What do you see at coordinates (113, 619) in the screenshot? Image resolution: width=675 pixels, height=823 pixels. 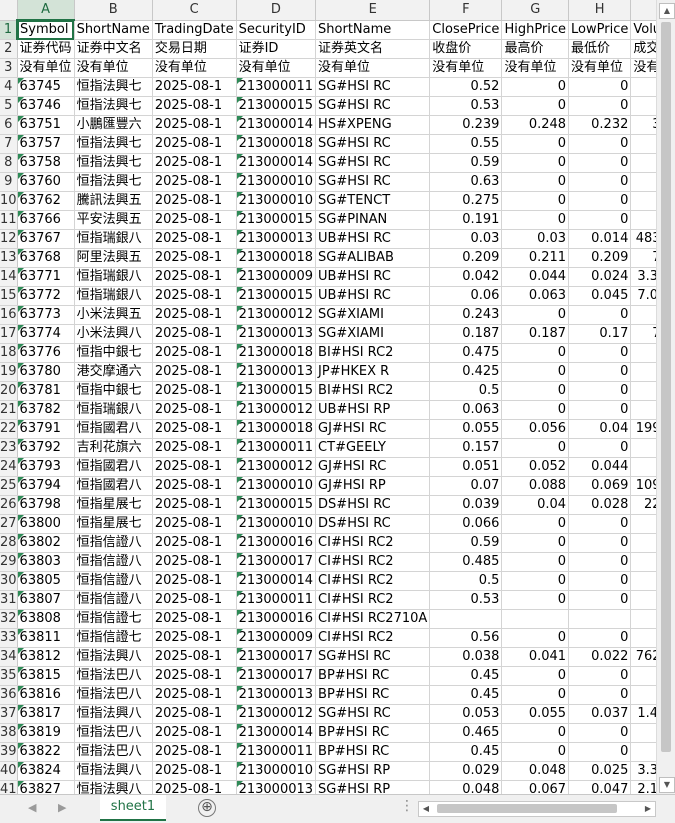 I see `cell-b32: 恒指信證七` at bounding box center [113, 619].